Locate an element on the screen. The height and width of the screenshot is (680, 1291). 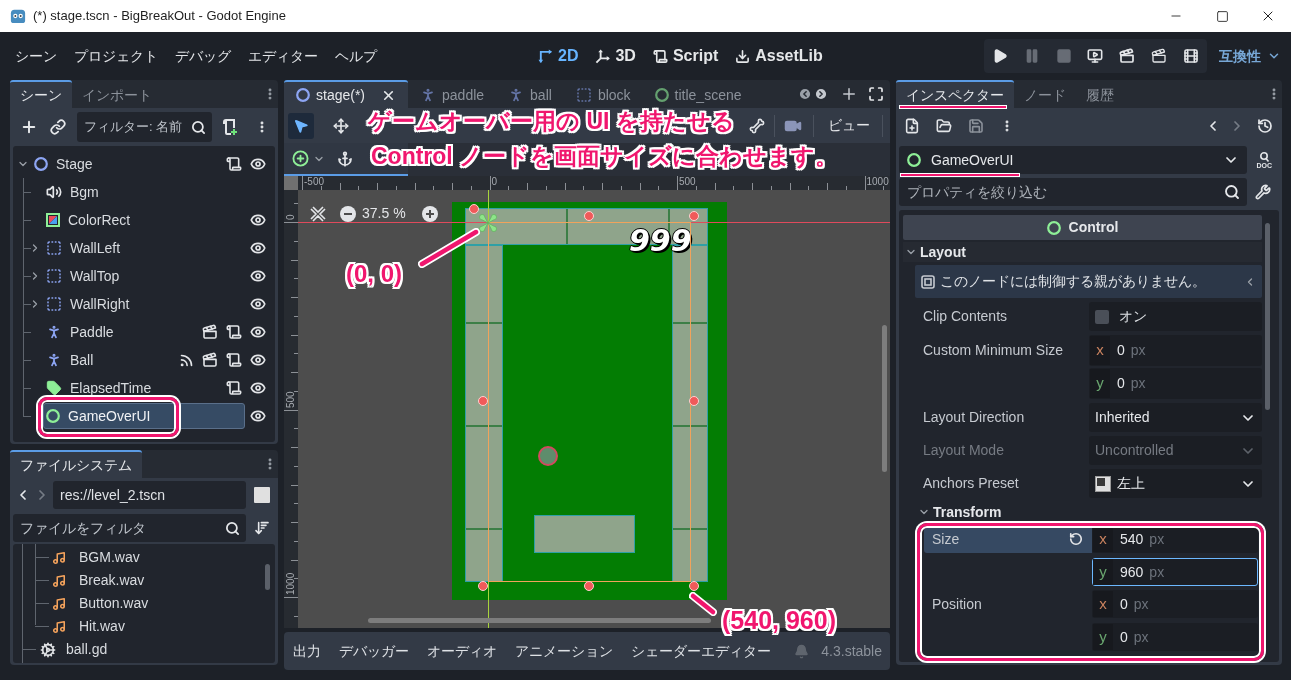
tree-item: Ball is located at coordinates (70, 360).